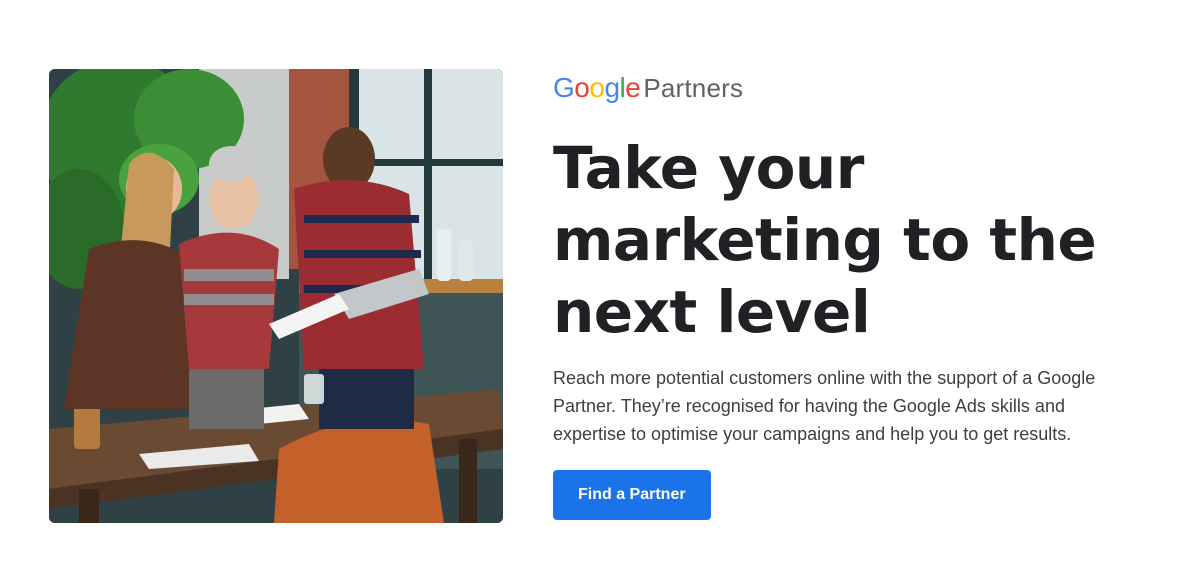  I want to click on logo-letter: g, so click(612, 87).